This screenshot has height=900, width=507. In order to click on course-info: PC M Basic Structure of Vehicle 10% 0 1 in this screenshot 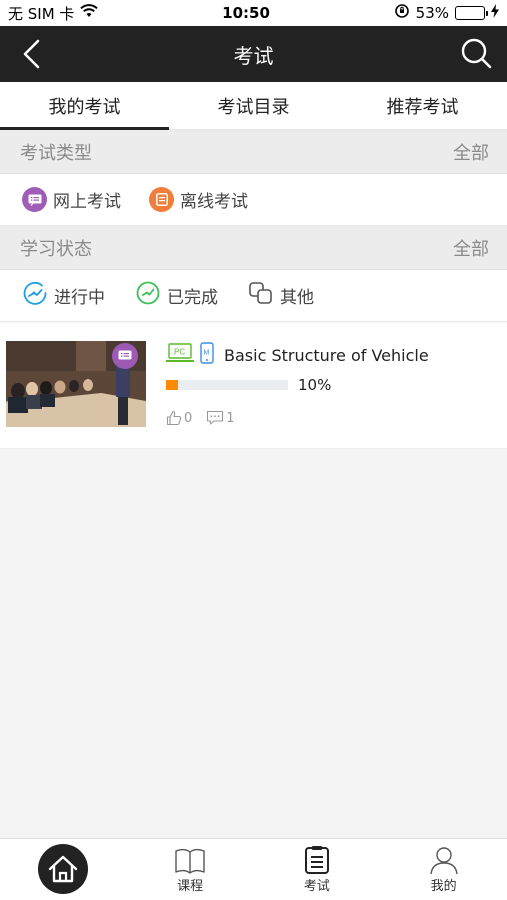, I will do `click(323, 385)`.